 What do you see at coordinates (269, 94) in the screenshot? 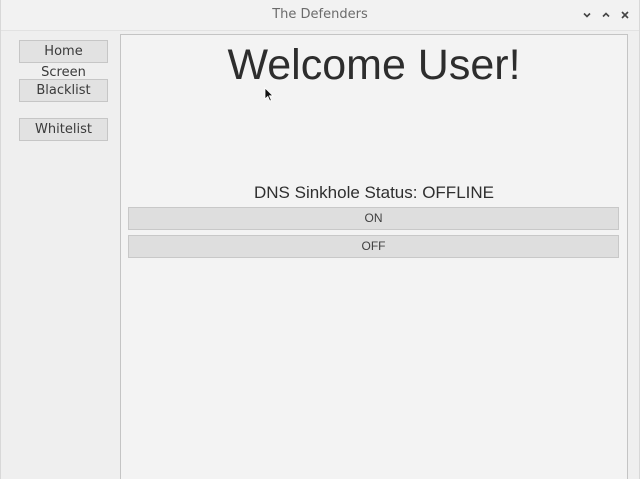
I see `mouse-cursor-icon` at bounding box center [269, 94].